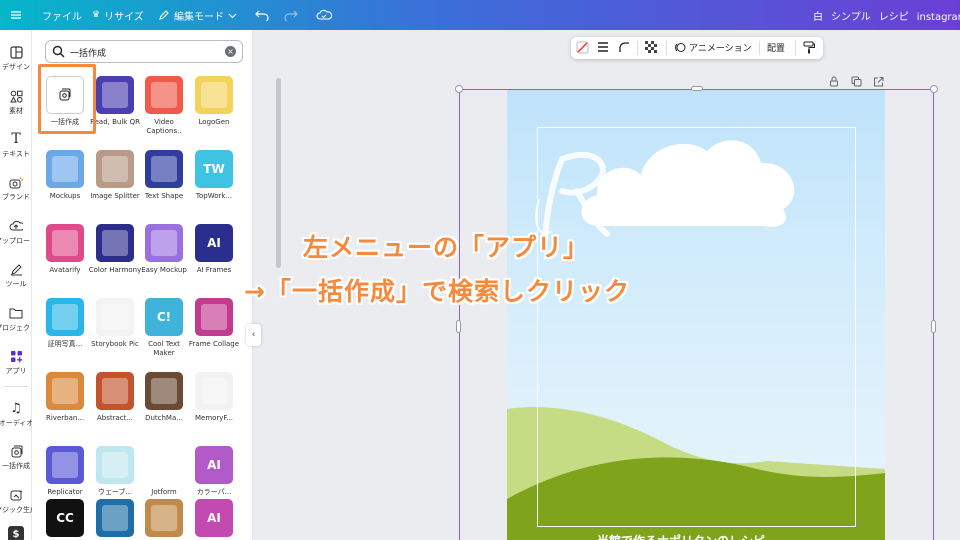 The image size is (960, 540). What do you see at coordinates (16, 275) in the screenshot?
I see `rail-item-tools: ツール` at bounding box center [16, 275].